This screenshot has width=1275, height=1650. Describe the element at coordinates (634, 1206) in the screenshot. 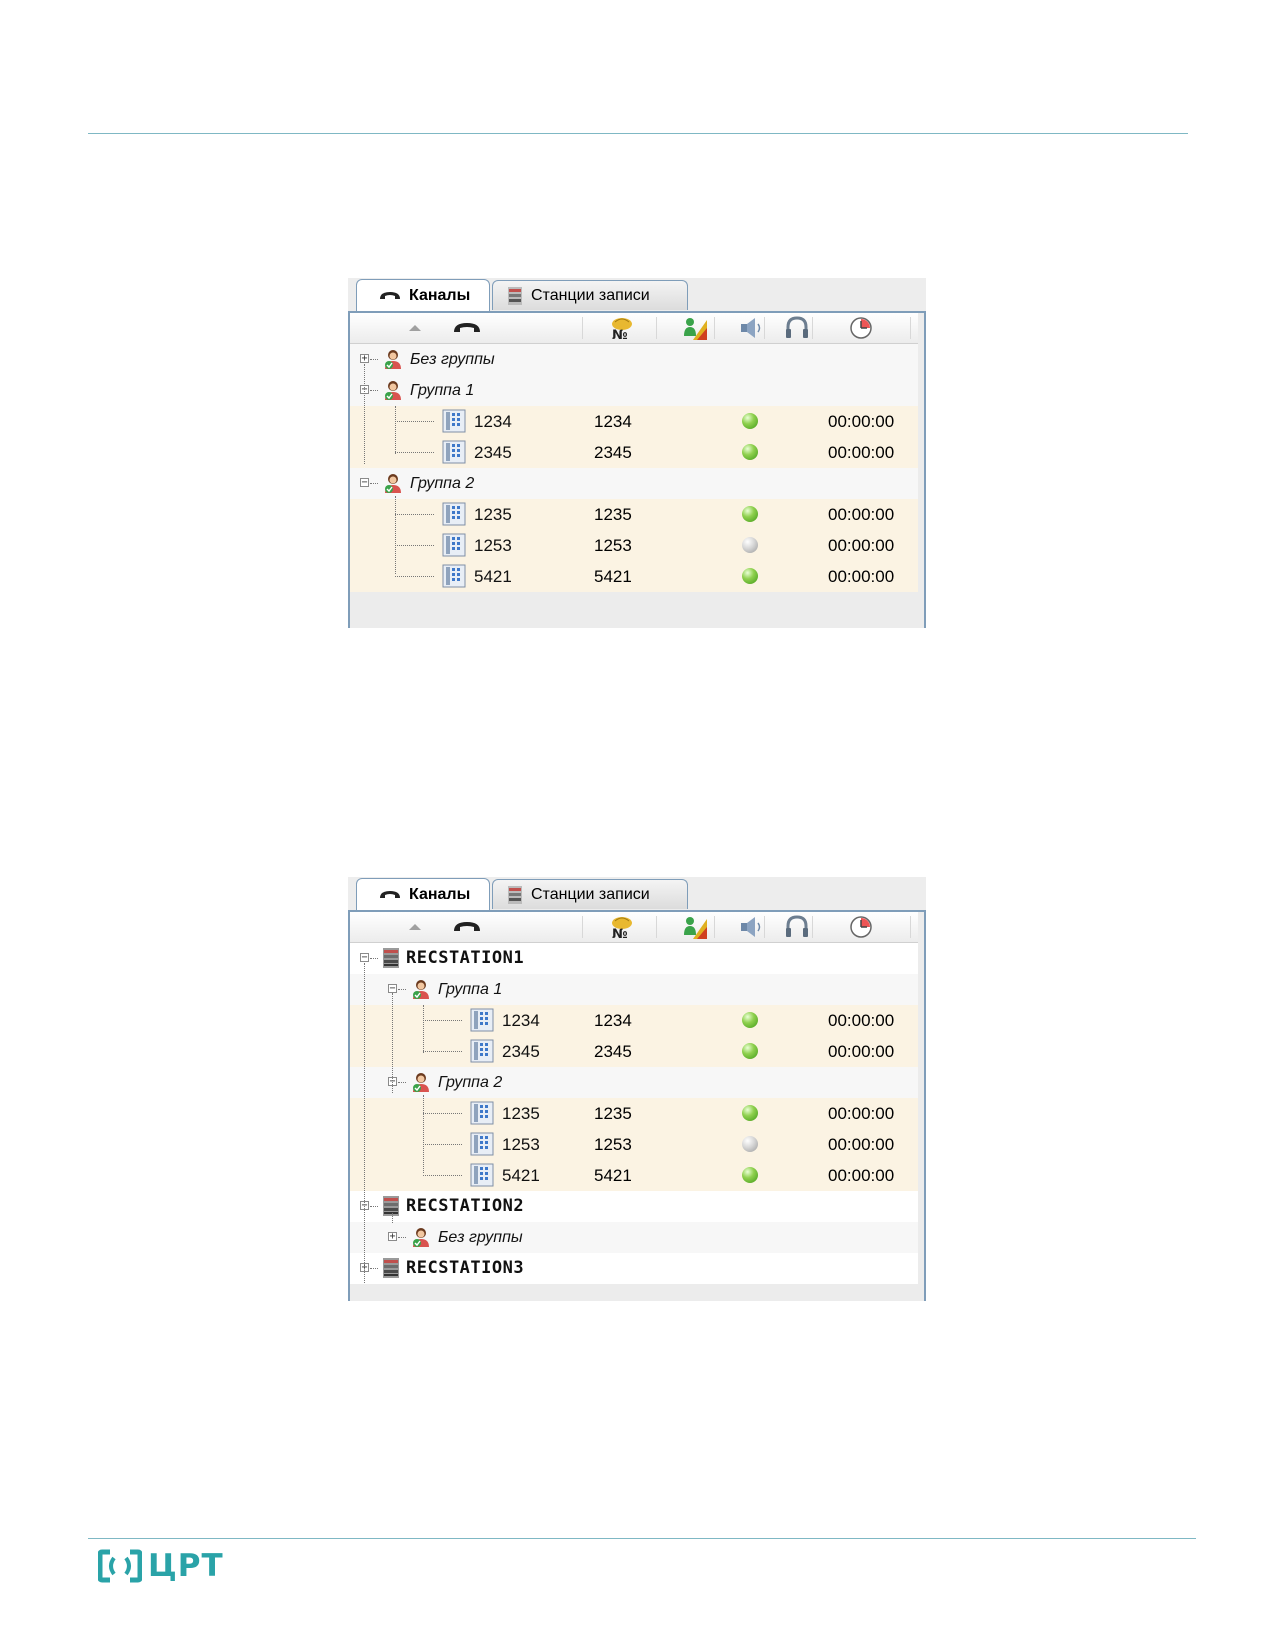

I see `station-node: − RECSTATION2` at that location.